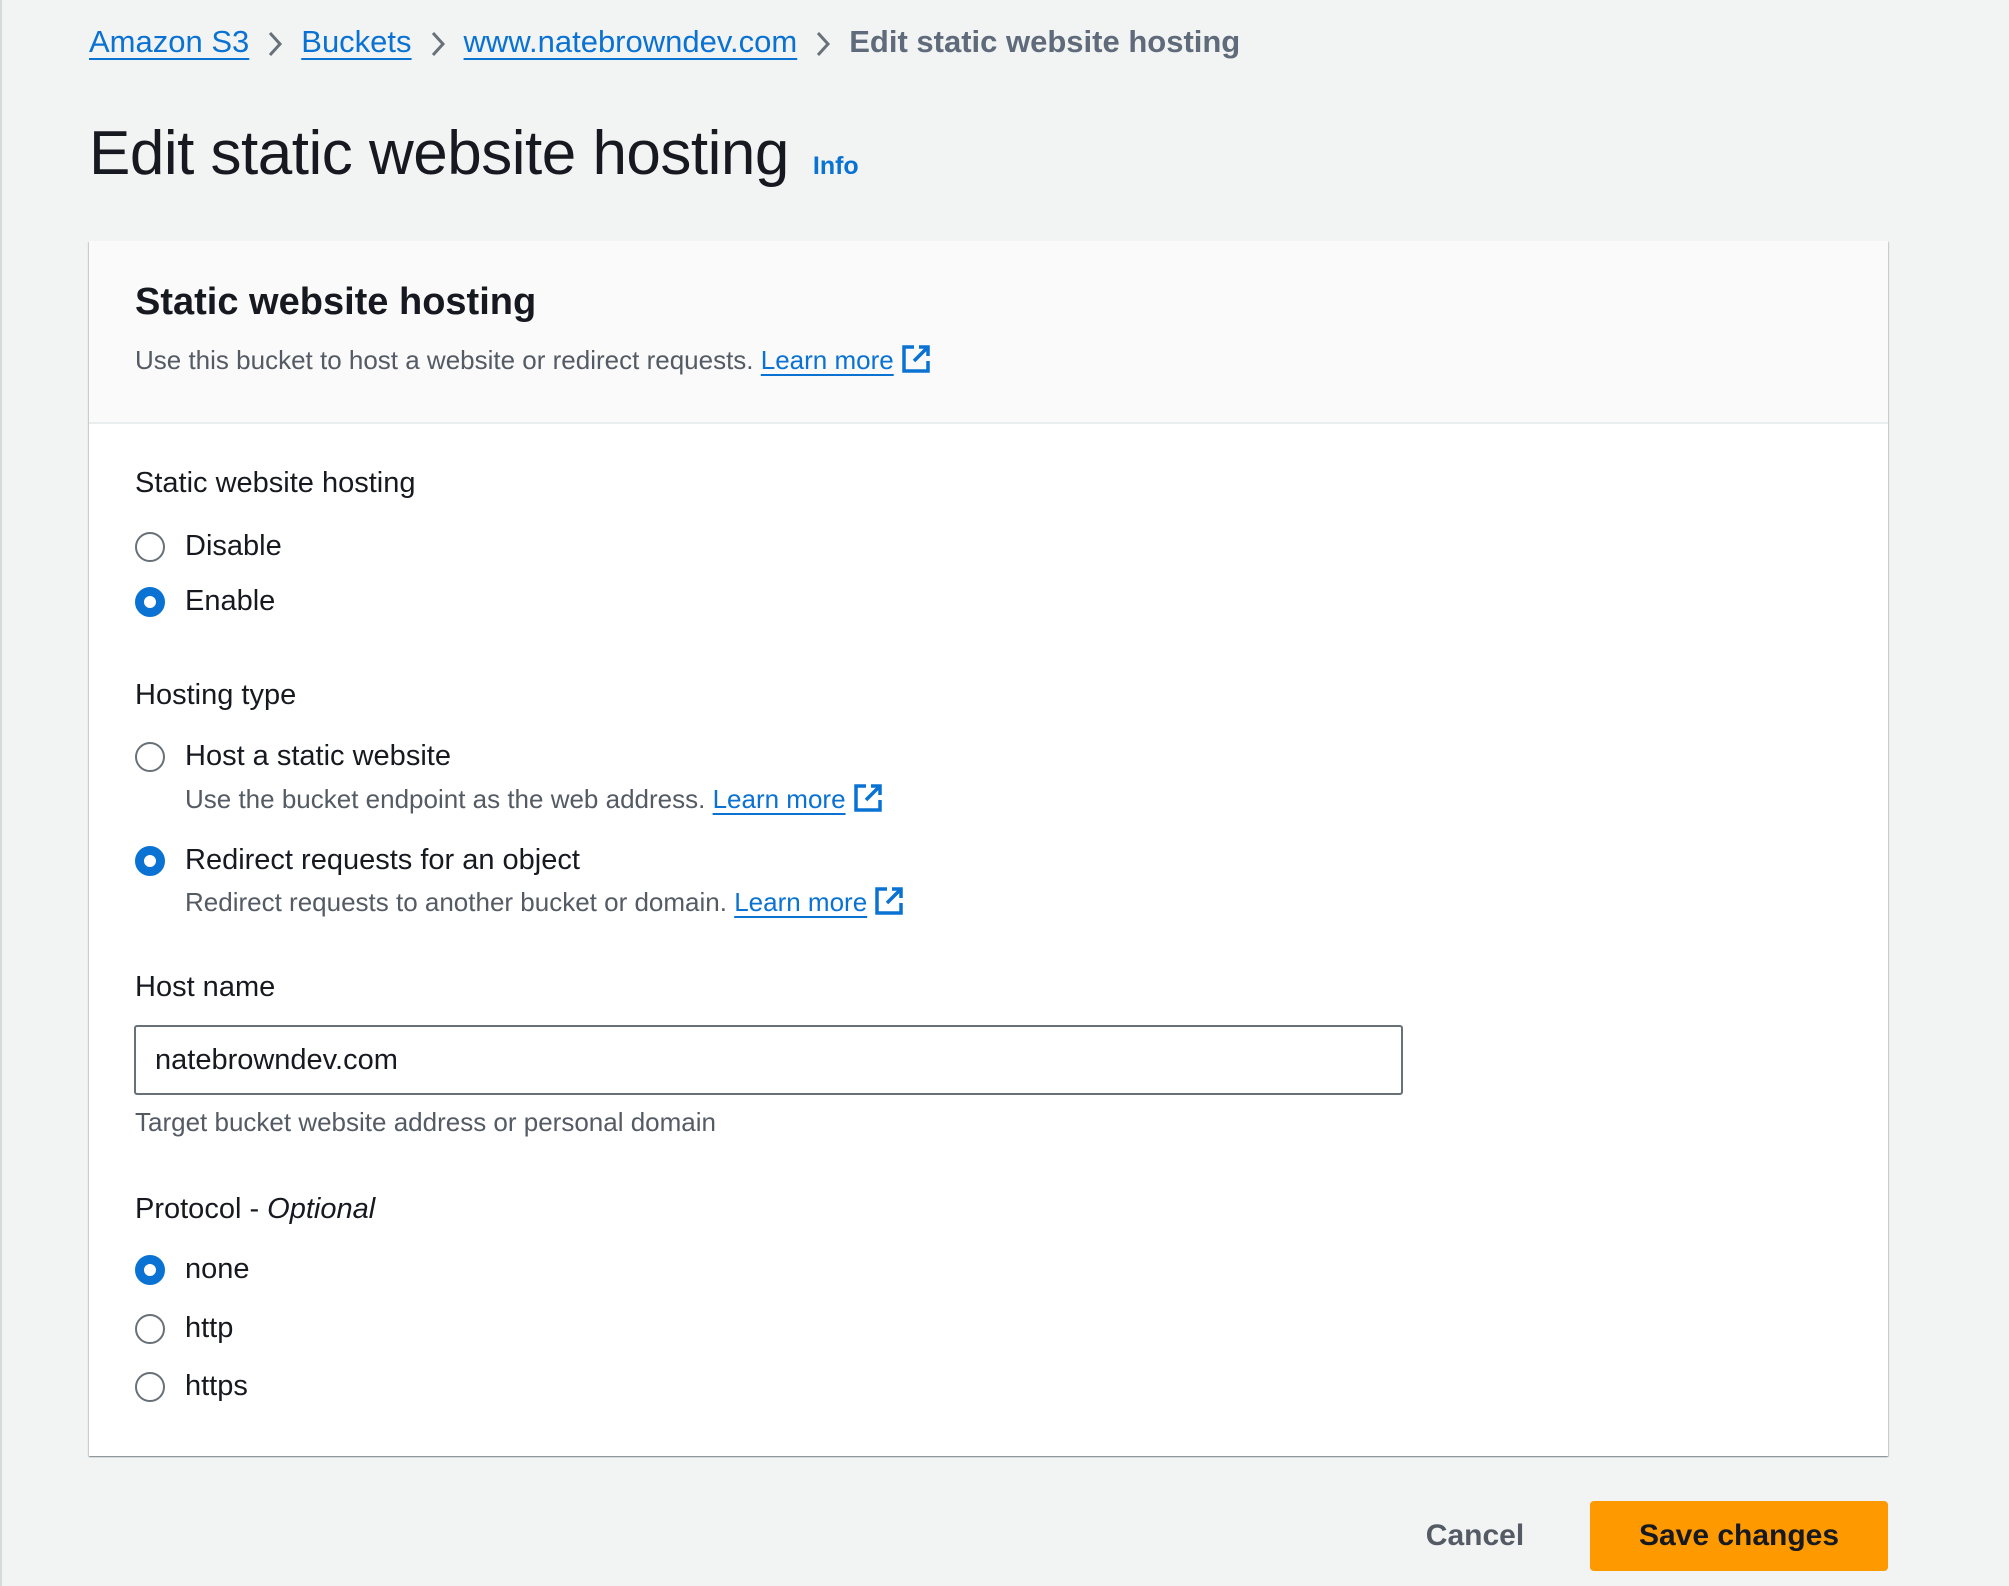  What do you see at coordinates (216, 1386) in the screenshot?
I see `radio-label: https` at bounding box center [216, 1386].